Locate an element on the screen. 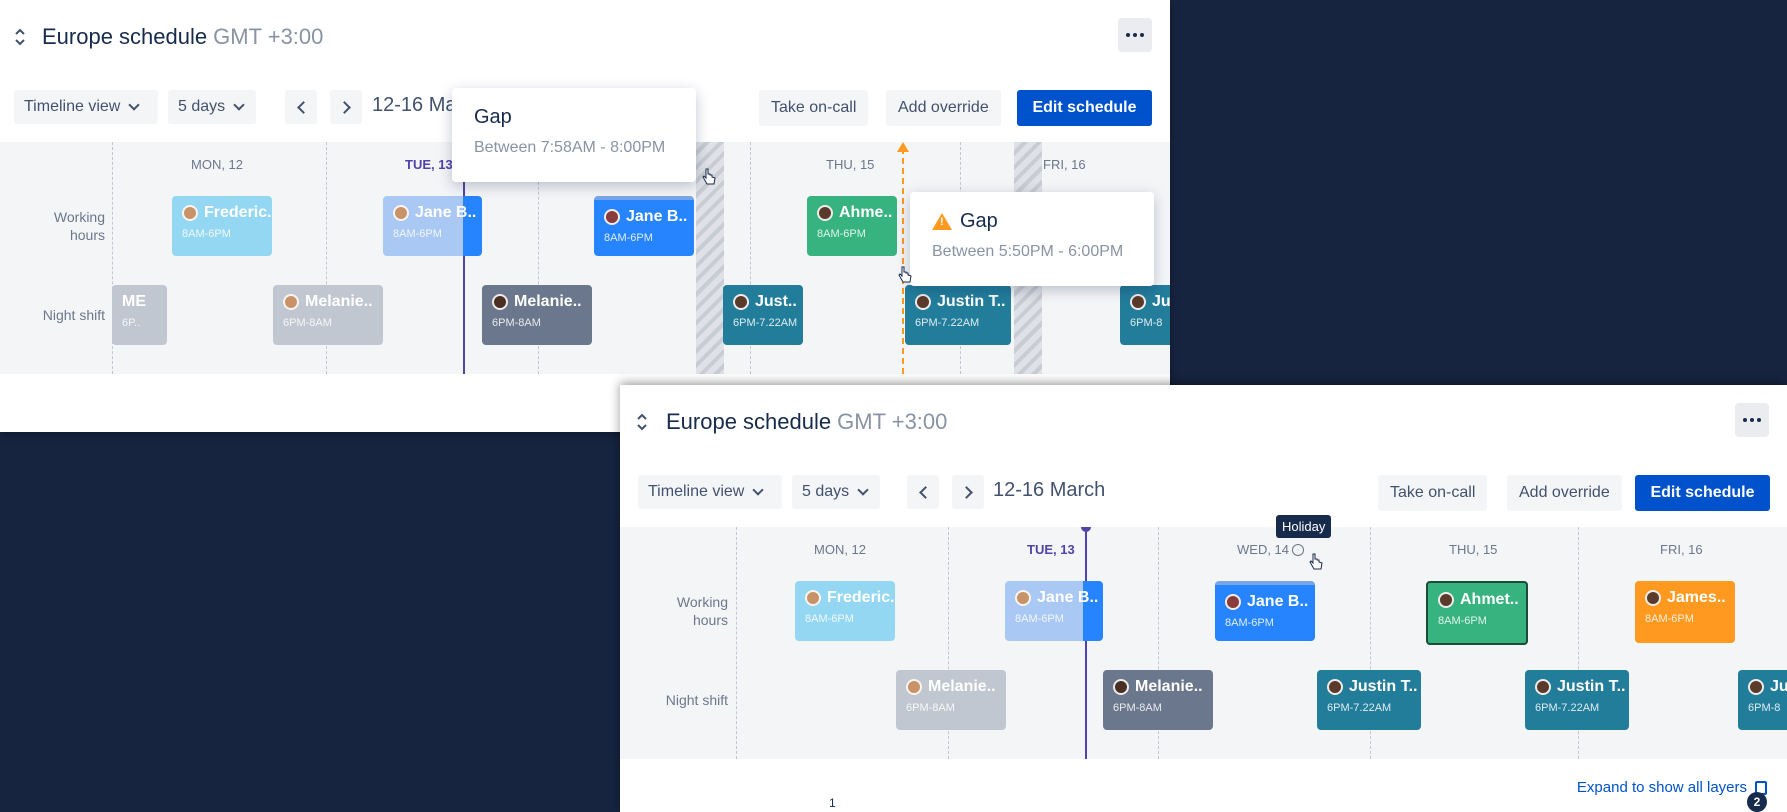  gap-marker-icon is located at coordinates (903, 147).